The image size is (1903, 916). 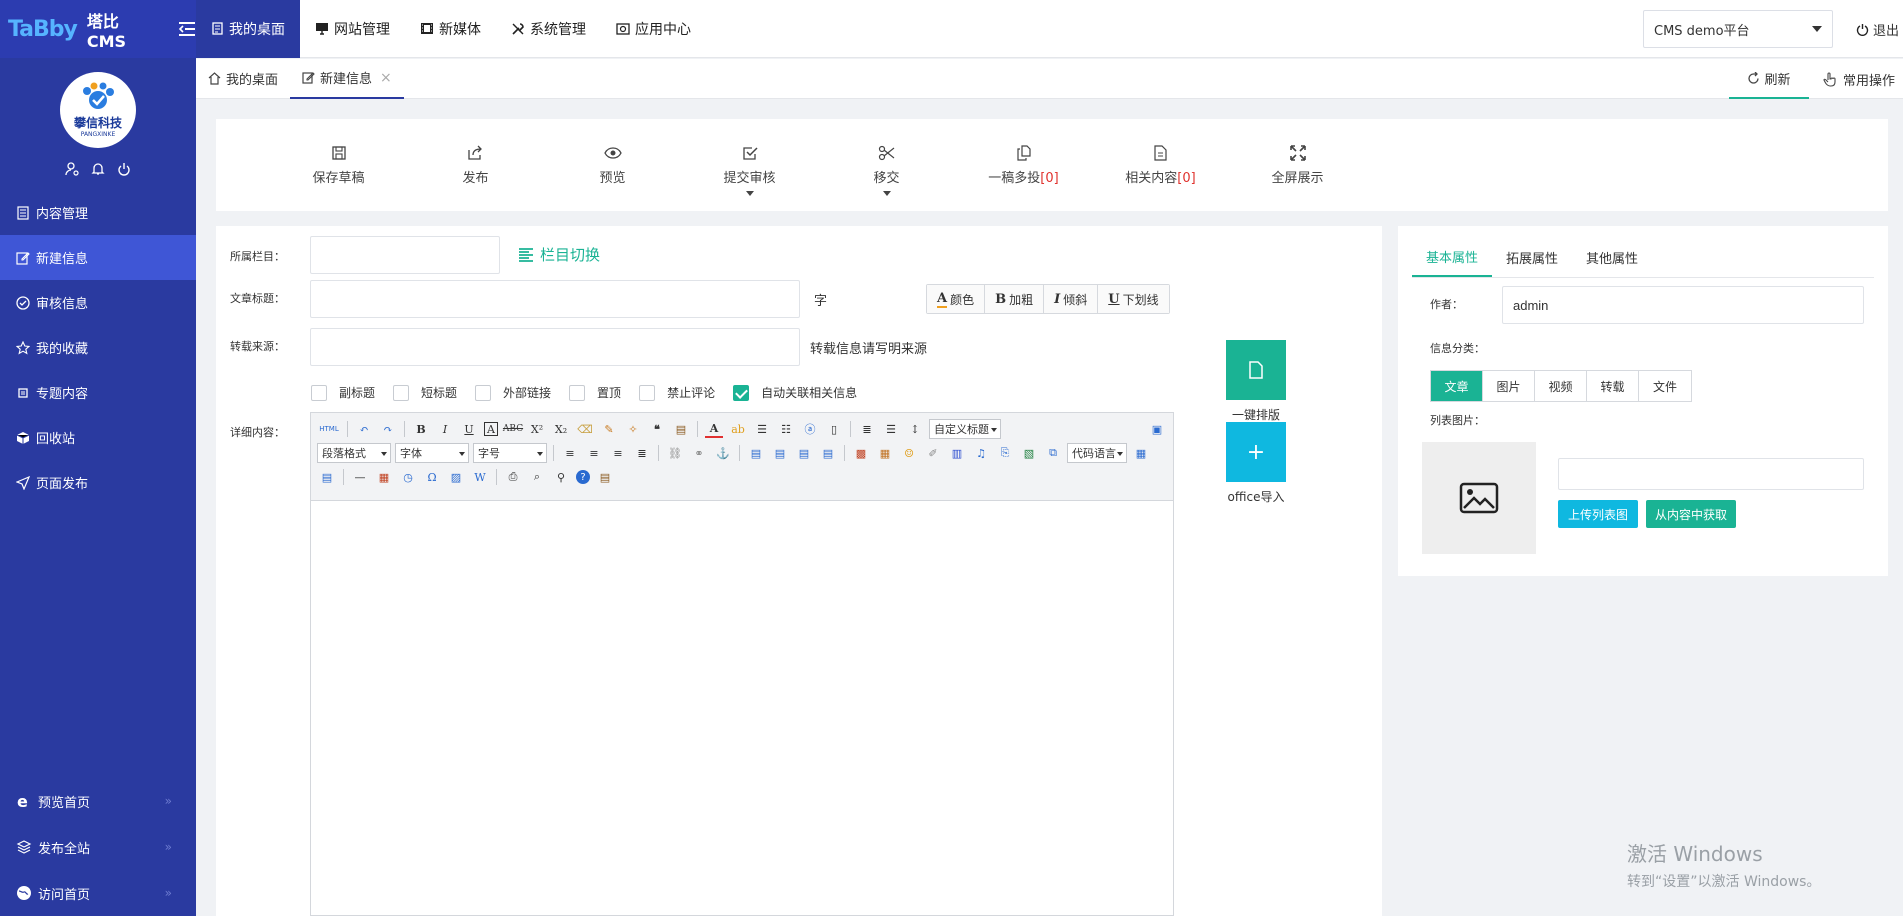 I want to click on multi-post-button: 一稿多投[0], so click(x=1023, y=165).